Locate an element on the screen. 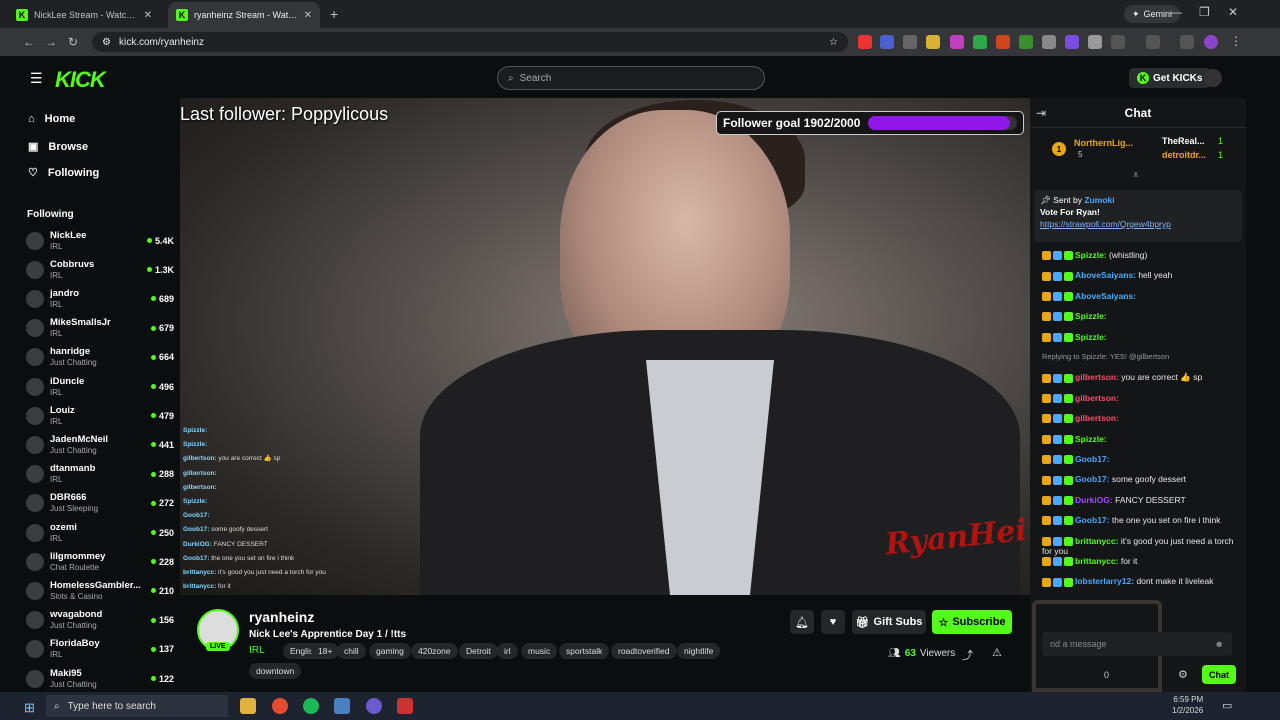 The height and width of the screenshot is (720, 1280). sidebar-channel-item: dtanmanb IRL 288 is located at coordinates (100, 474).